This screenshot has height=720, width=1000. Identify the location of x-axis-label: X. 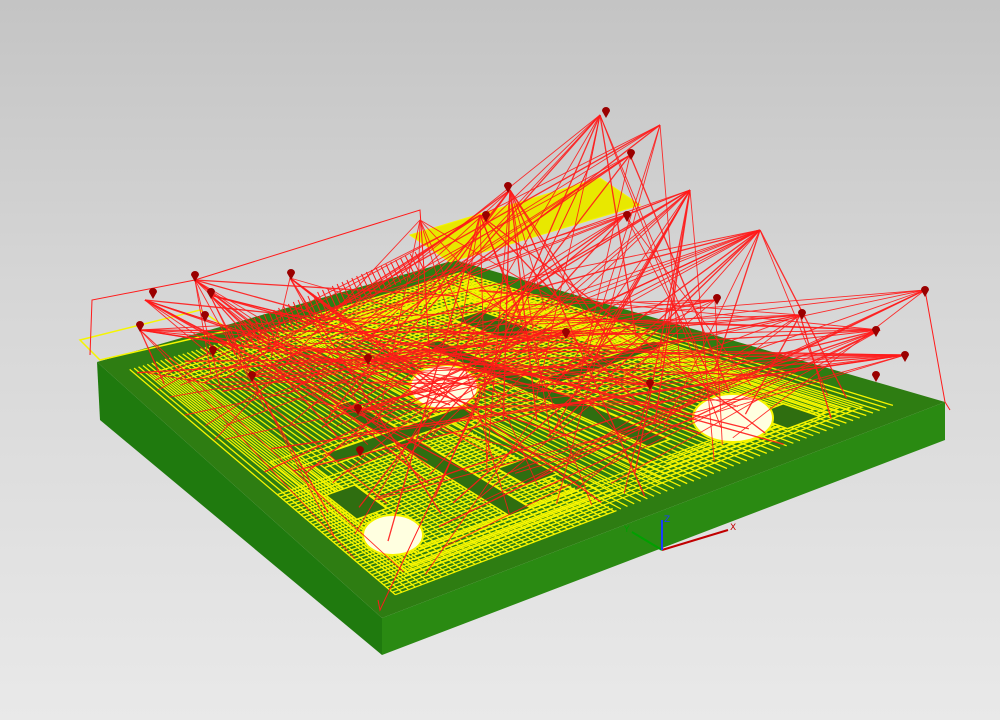
(733, 528).